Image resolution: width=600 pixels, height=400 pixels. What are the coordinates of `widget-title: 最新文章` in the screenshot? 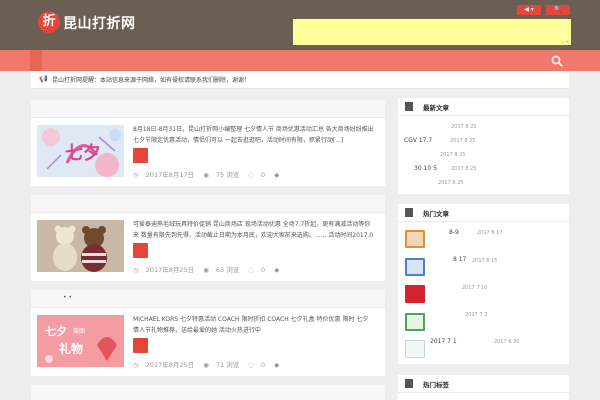 It's located at (436, 108).